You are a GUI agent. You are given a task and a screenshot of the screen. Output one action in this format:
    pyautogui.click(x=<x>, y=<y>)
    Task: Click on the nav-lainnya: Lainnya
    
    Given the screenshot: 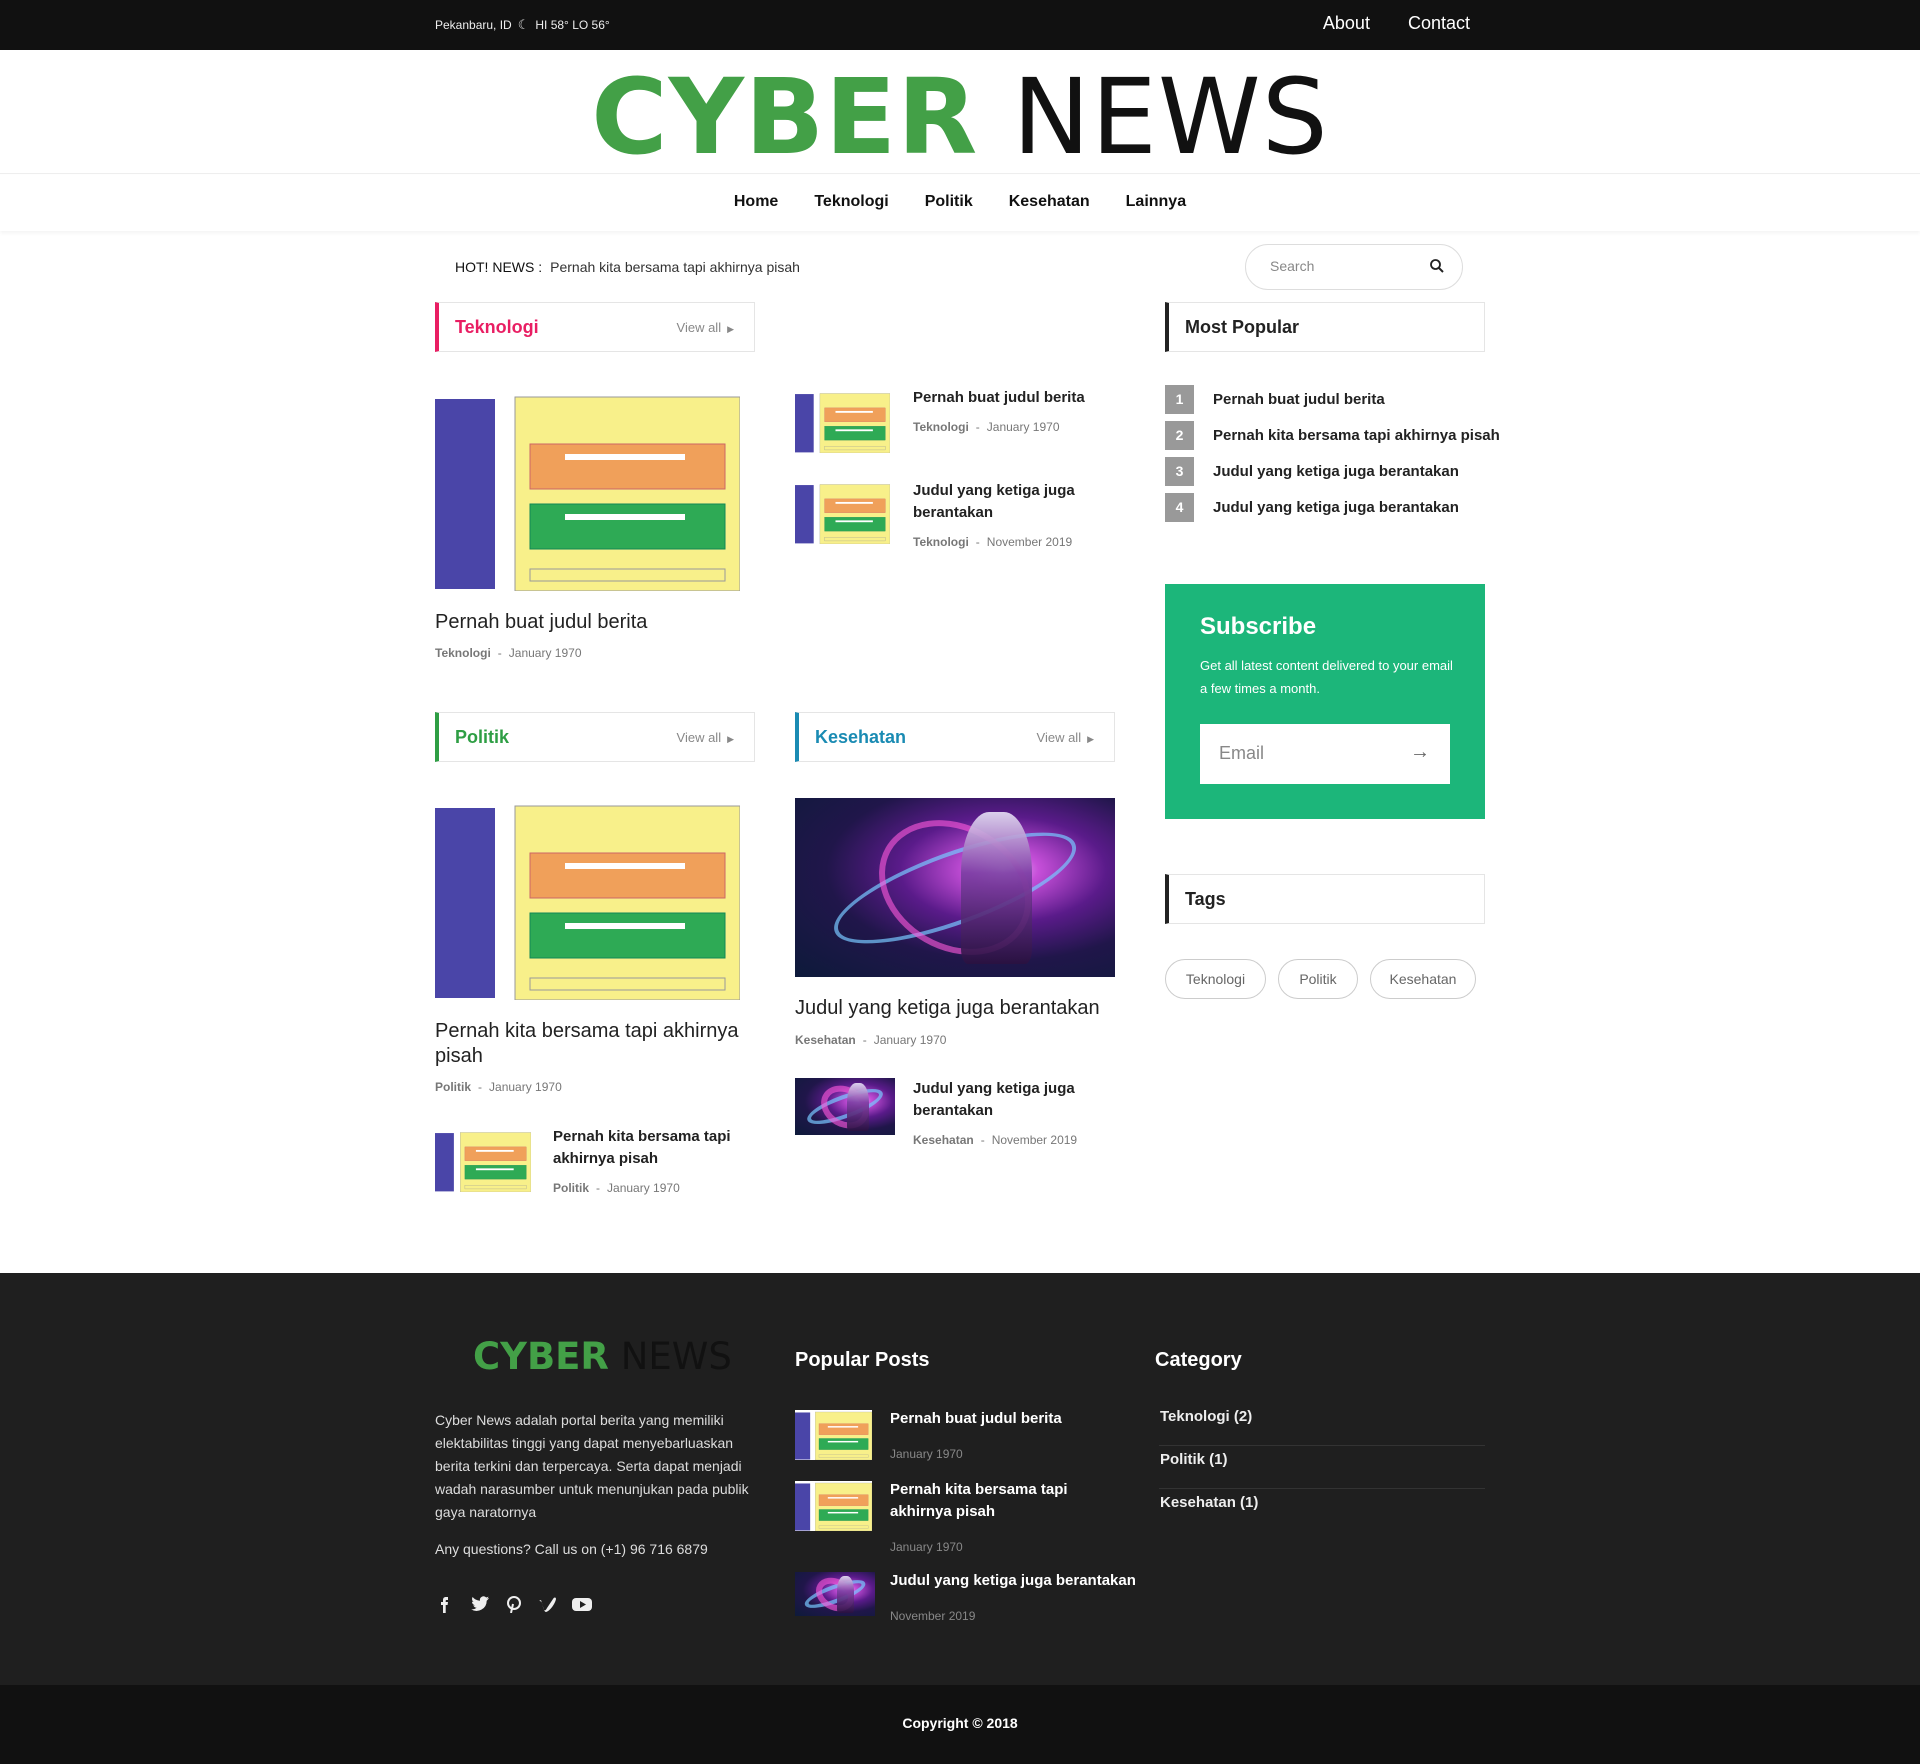 What is the action you would take?
    pyautogui.click(x=1156, y=202)
    